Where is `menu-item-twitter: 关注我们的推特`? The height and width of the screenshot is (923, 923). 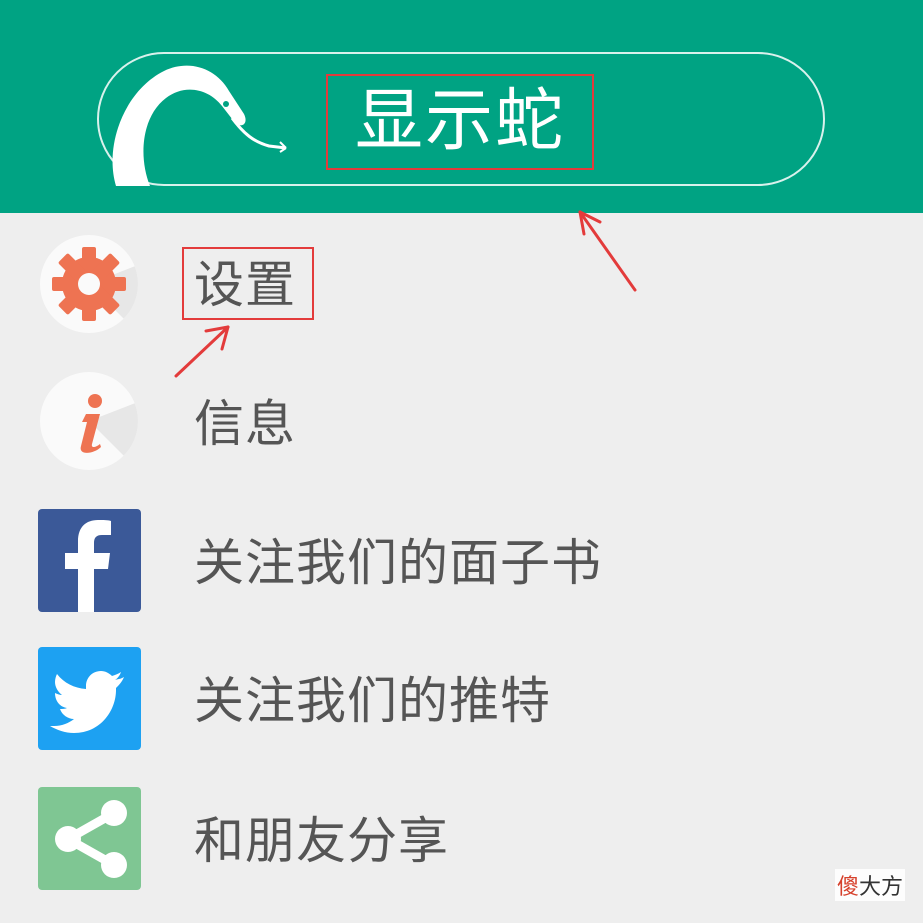 menu-item-twitter: 关注我们的推特 is located at coordinates (461, 700).